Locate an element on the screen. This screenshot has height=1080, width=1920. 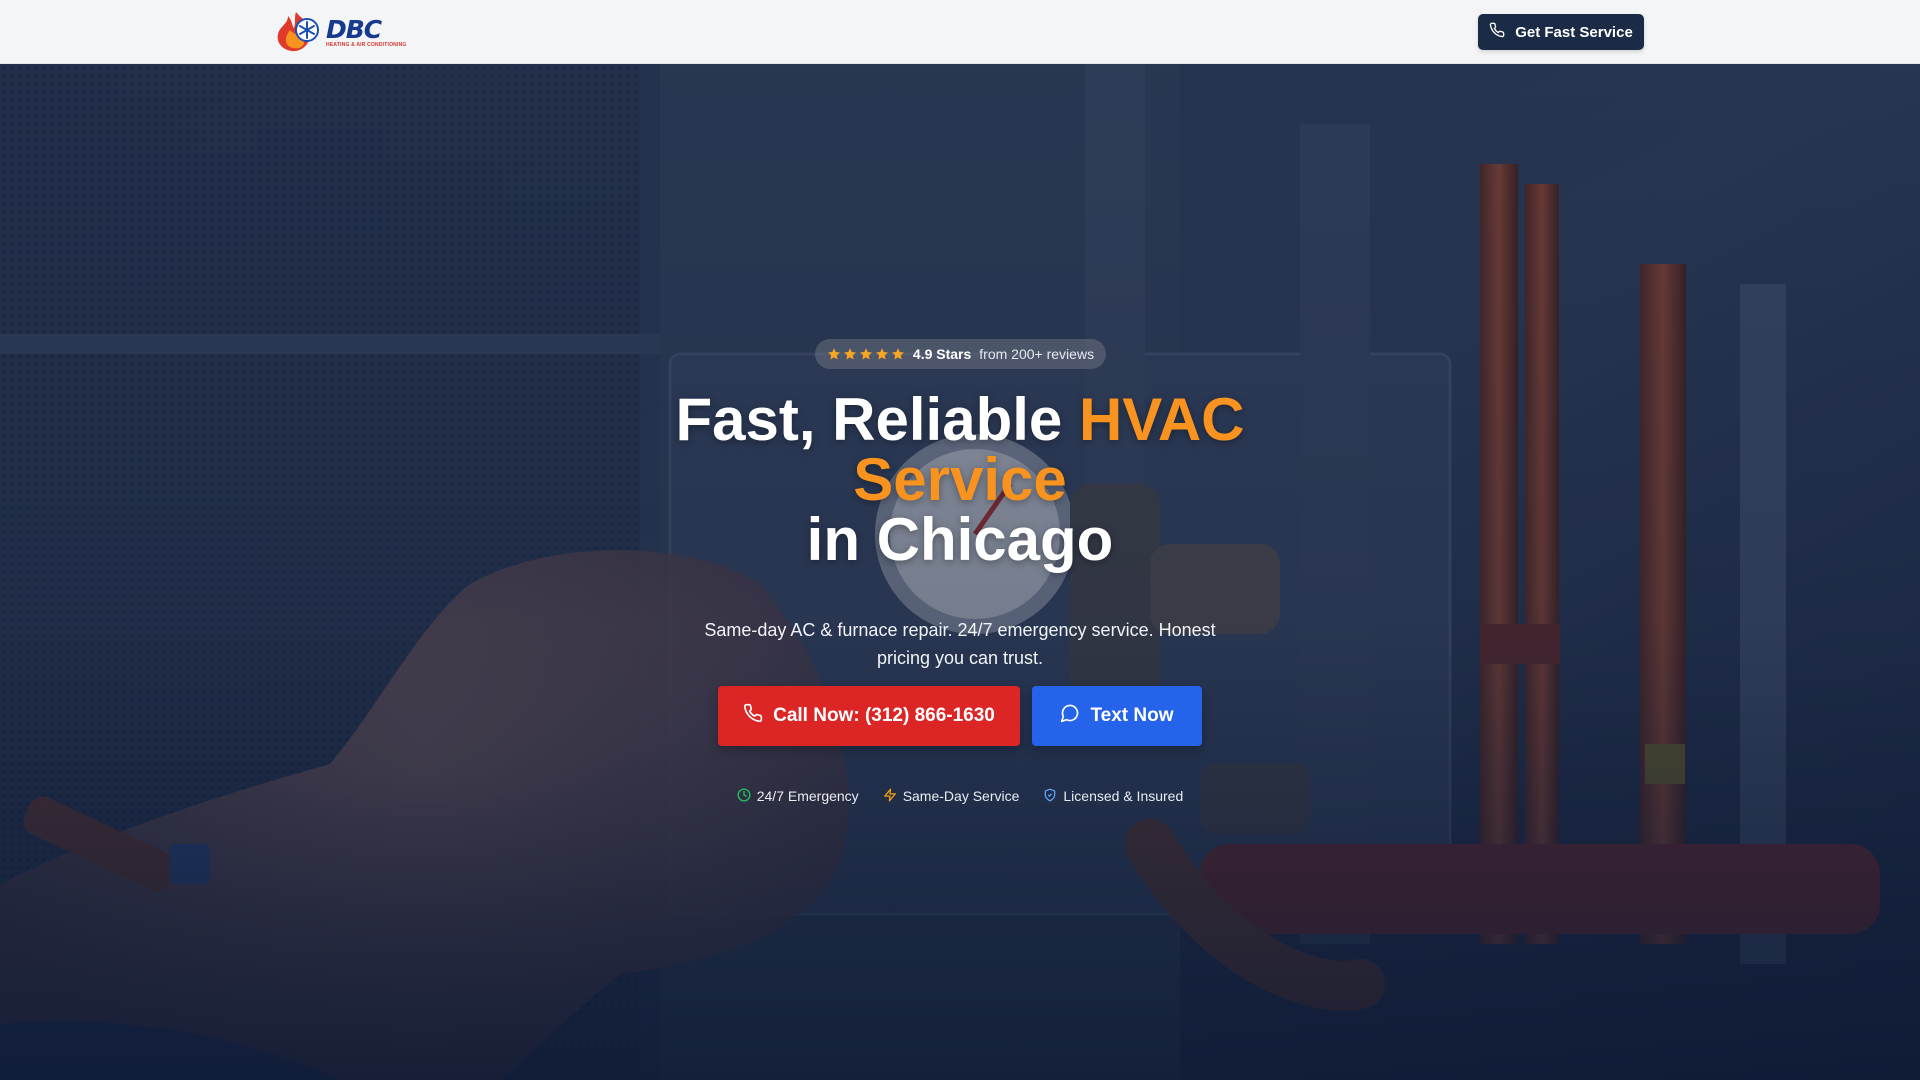
get-fast-service-button: Get Fast Service is located at coordinates (1561, 32).